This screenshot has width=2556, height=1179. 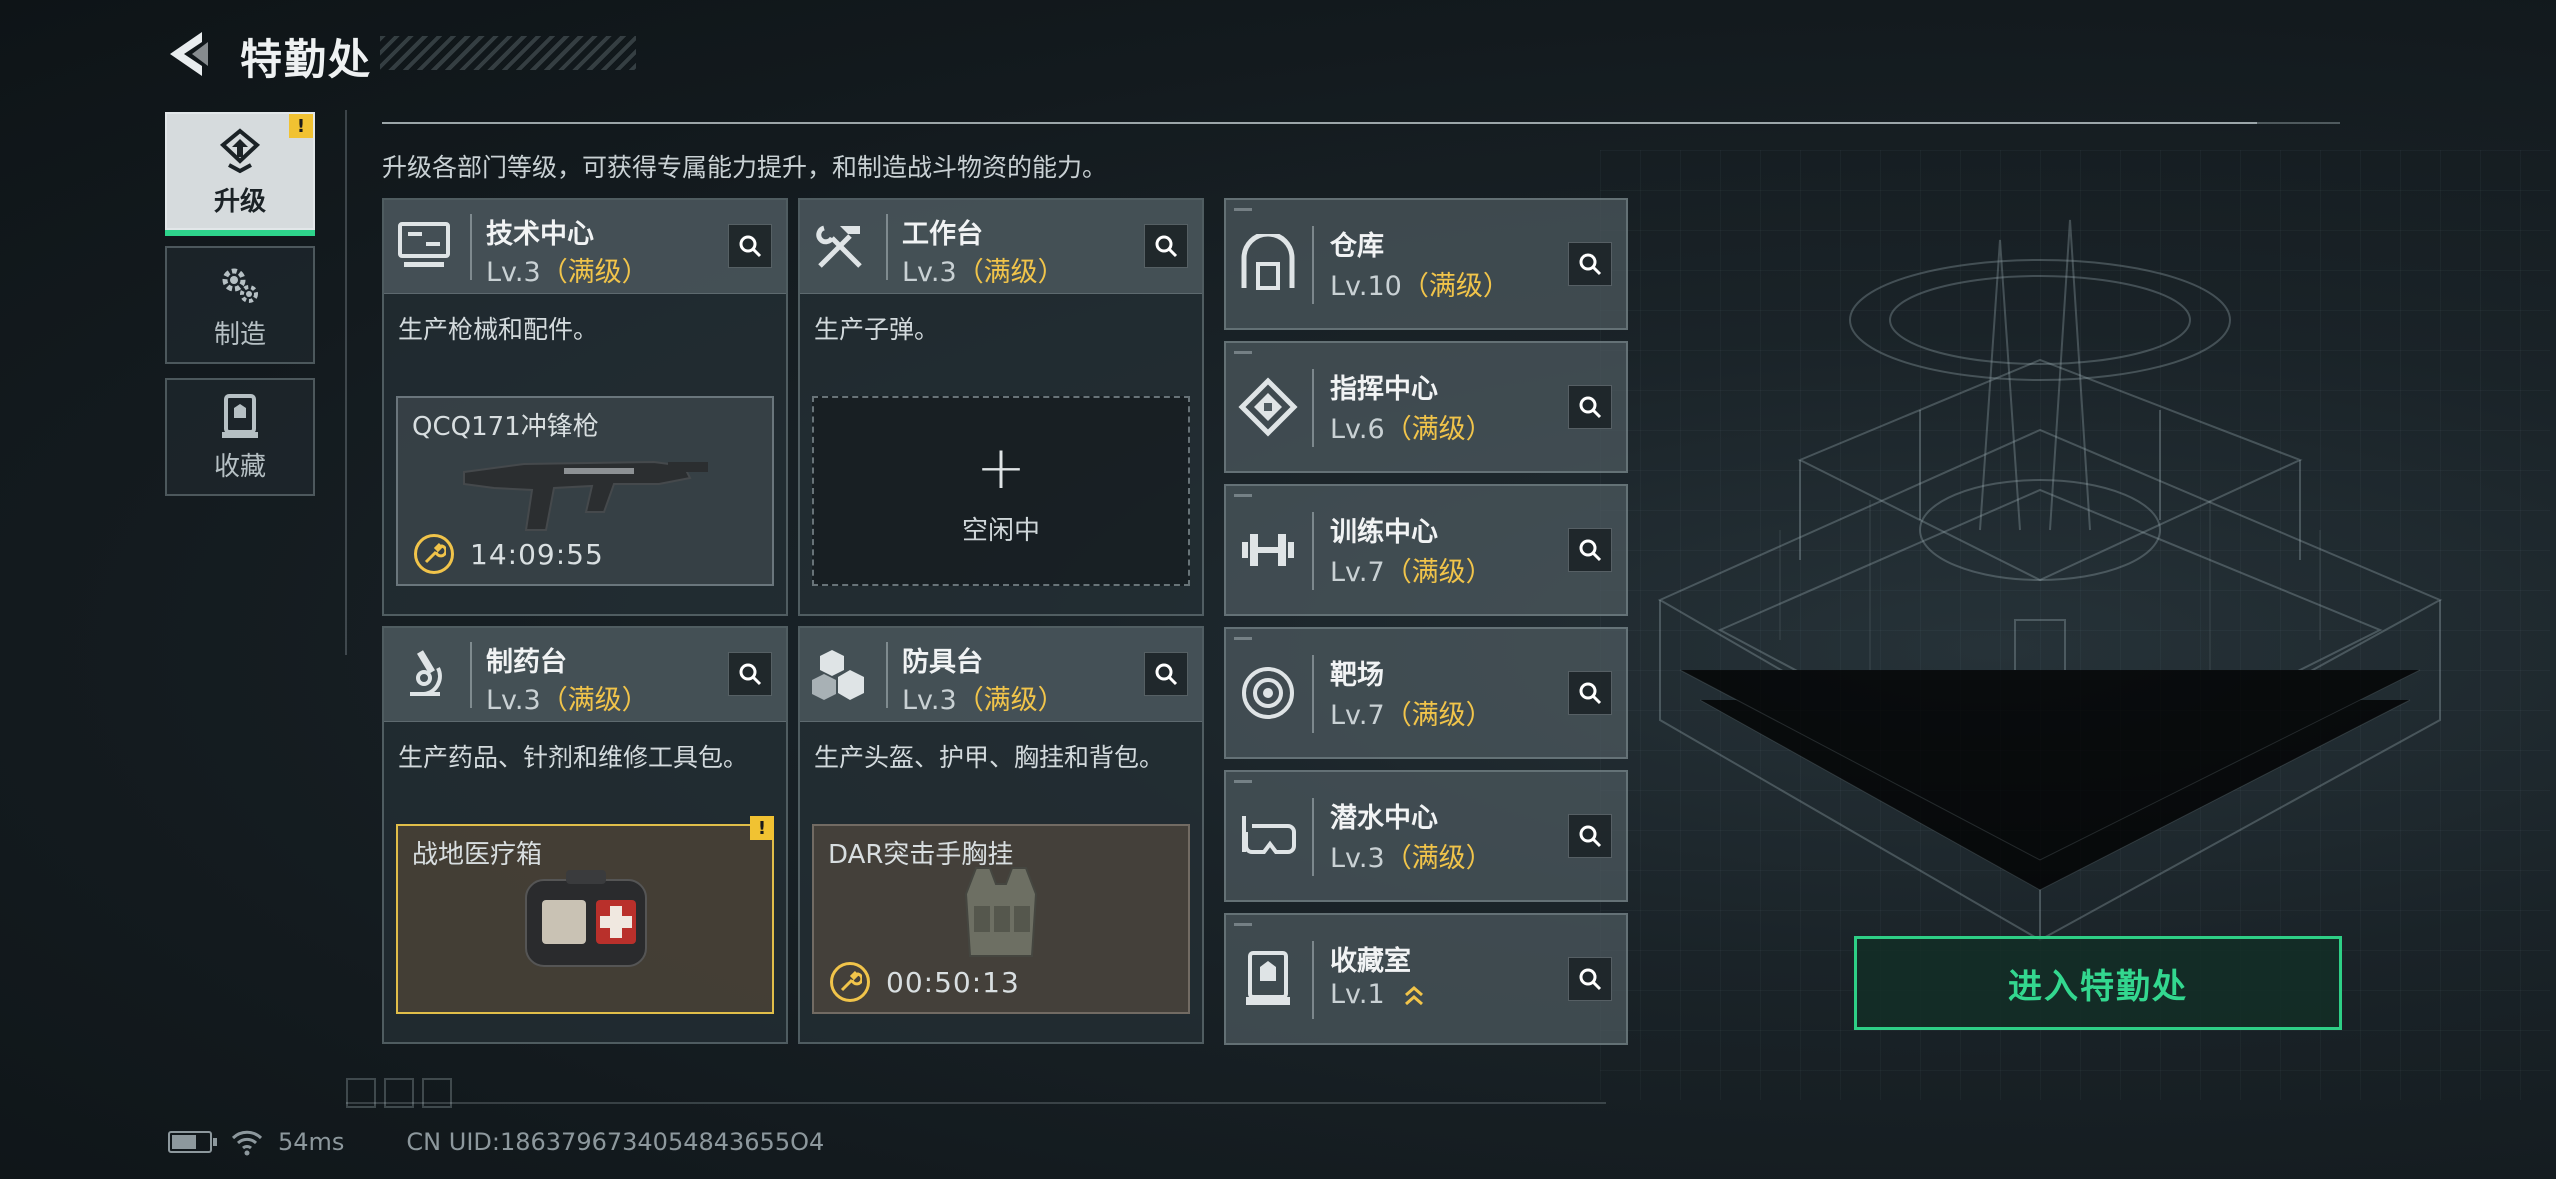 I want to click on completed-production-slot: ! 战地医疗箱, so click(x=585, y=915).